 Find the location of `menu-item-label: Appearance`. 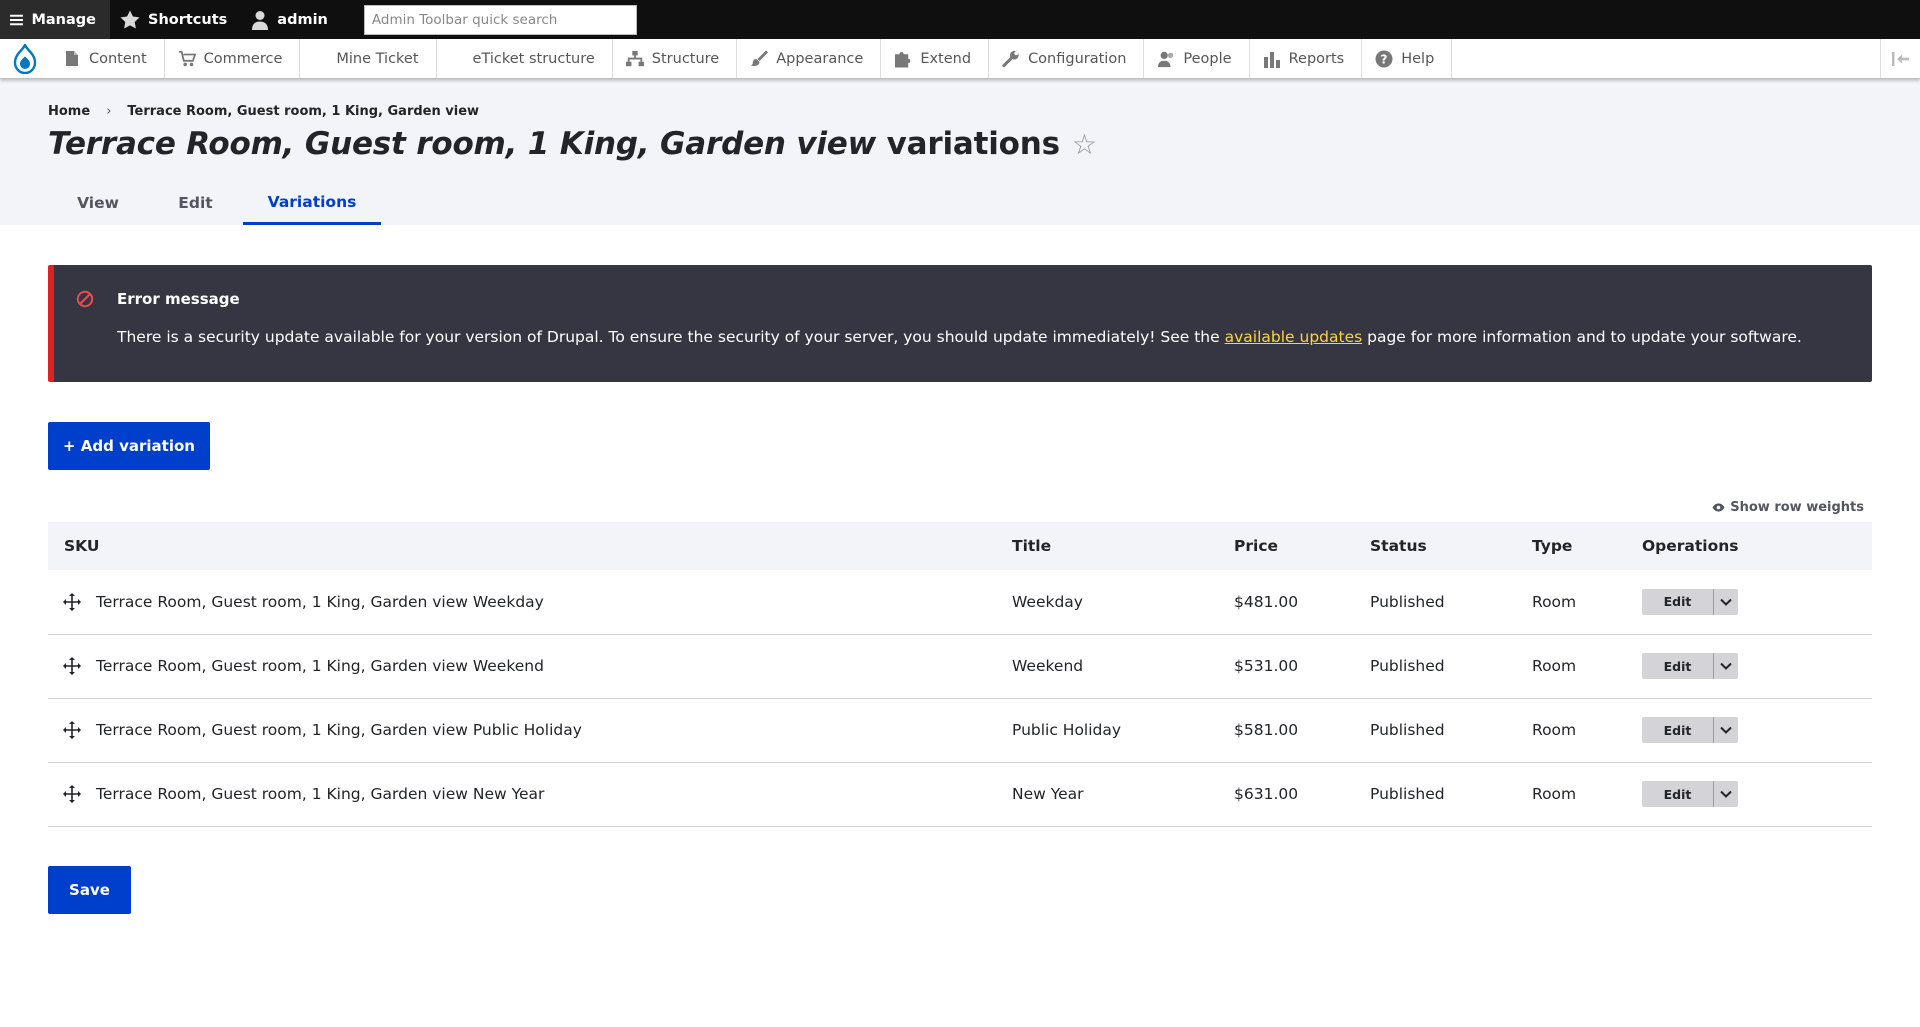

menu-item-label: Appearance is located at coordinates (820, 58).